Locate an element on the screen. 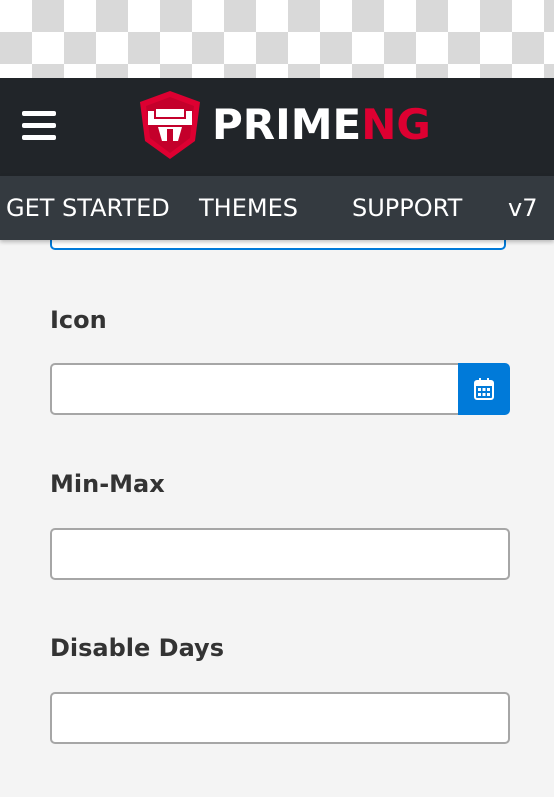  primeng-logo-mark-icon is located at coordinates (170, 125).